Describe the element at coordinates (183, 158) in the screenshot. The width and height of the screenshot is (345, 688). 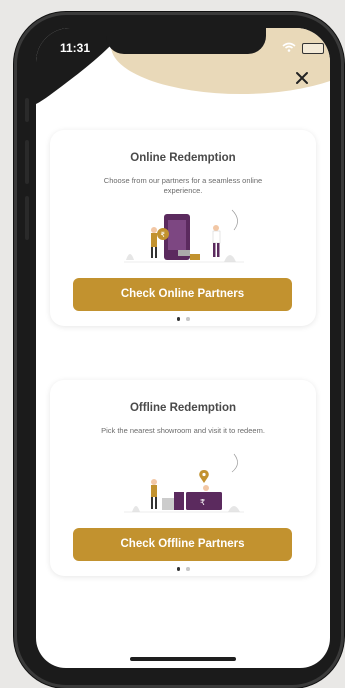
I see `online-card-title: Online Redemption` at that location.